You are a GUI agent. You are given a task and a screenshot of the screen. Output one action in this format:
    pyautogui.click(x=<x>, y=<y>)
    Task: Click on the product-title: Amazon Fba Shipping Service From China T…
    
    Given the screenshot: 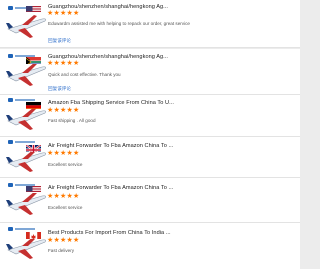 What is the action you would take?
    pyautogui.click(x=172, y=103)
    